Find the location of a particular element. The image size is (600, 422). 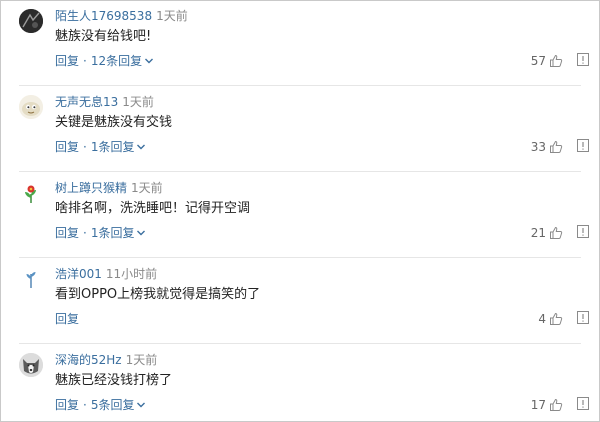

replies-count-label: 12条回复 is located at coordinates (116, 61).